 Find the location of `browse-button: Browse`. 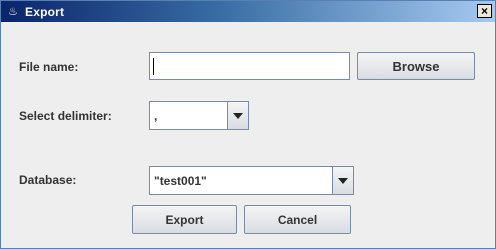

browse-button: Browse is located at coordinates (416, 66).